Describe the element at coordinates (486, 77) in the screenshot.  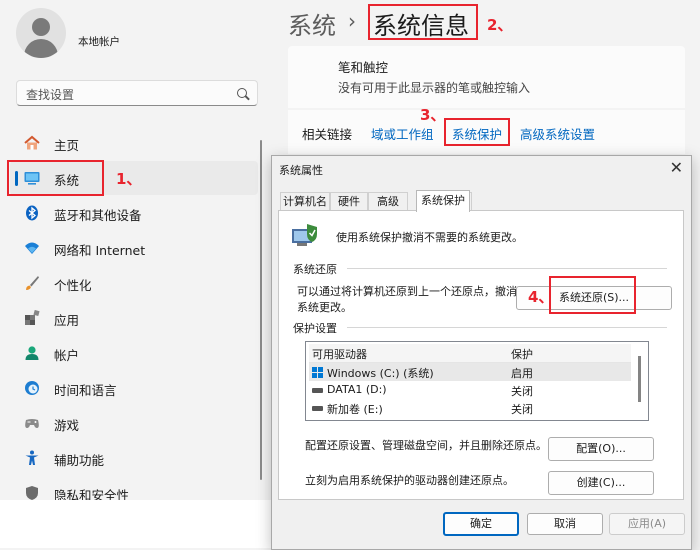
I see `pen-touch-card` at that location.